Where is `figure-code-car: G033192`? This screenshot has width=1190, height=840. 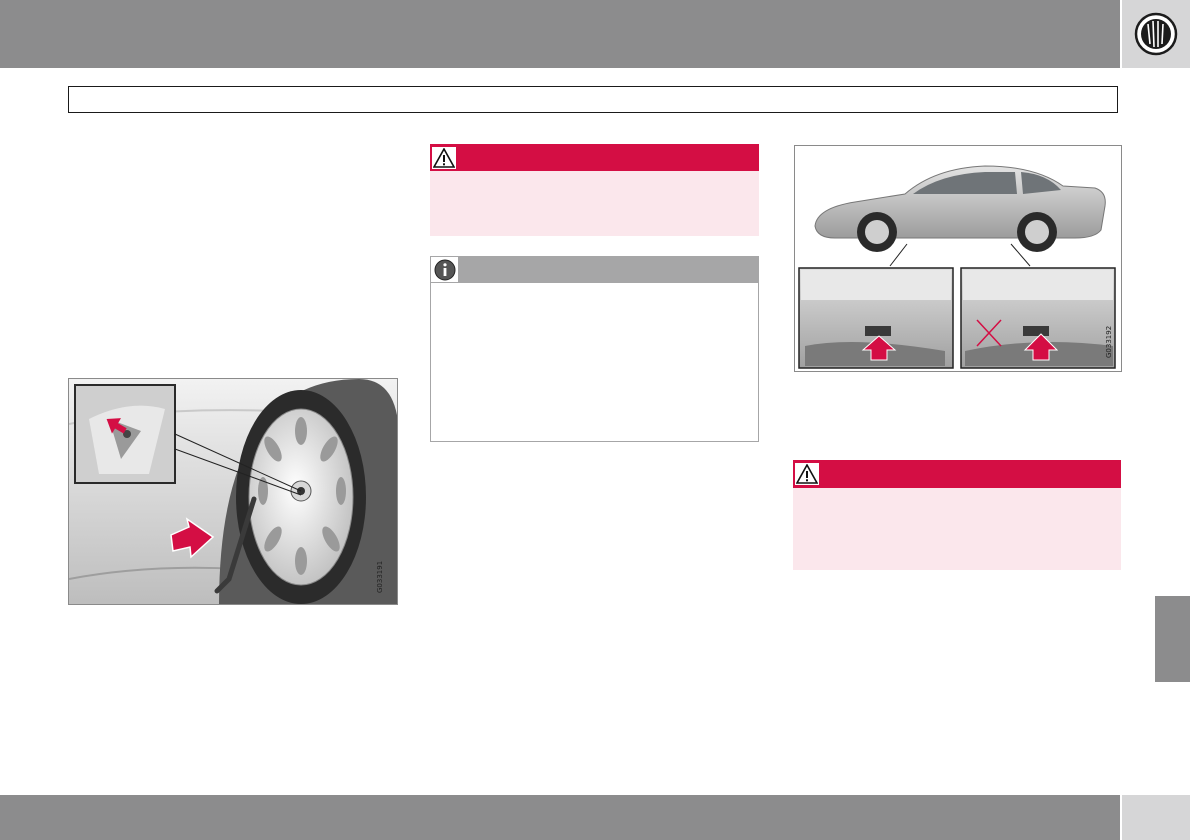 figure-code-car: G033192 is located at coordinates (1109, 342).